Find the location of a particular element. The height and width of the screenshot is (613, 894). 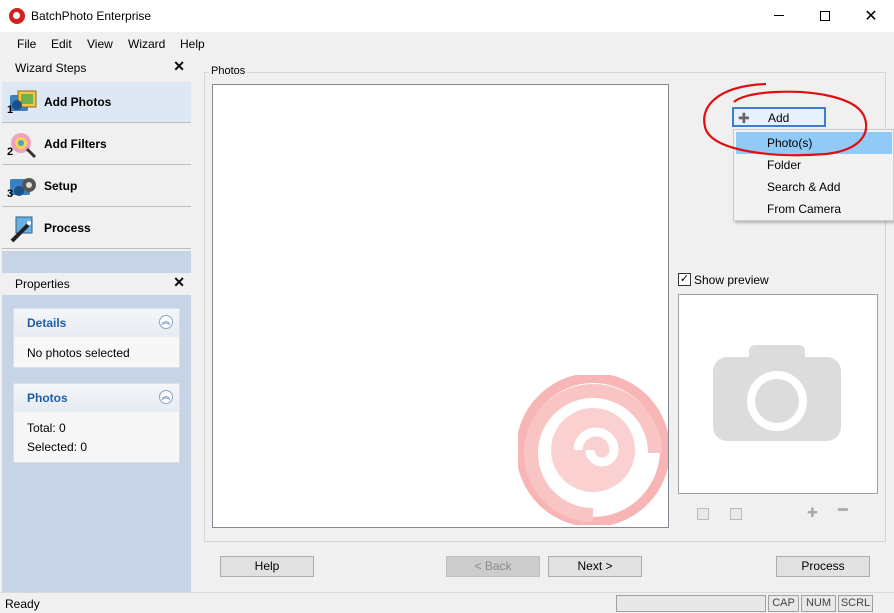

wizard-steps-title: Wizard Steps is located at coordinates (51, 68).